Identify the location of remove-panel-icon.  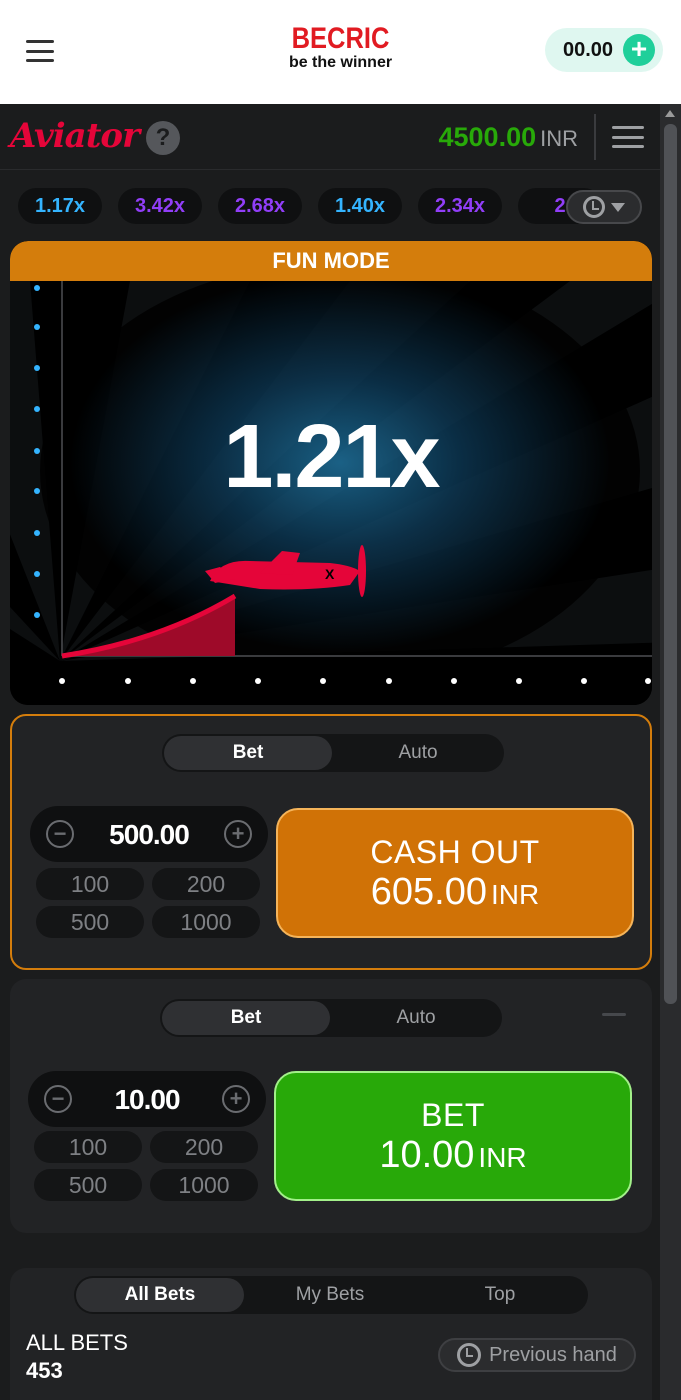
(614, 1014).